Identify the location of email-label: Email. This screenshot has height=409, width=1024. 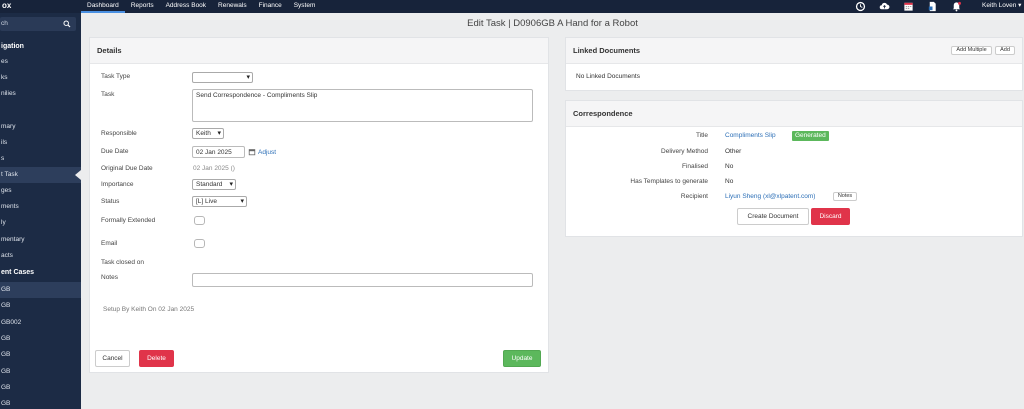
(109, 243).